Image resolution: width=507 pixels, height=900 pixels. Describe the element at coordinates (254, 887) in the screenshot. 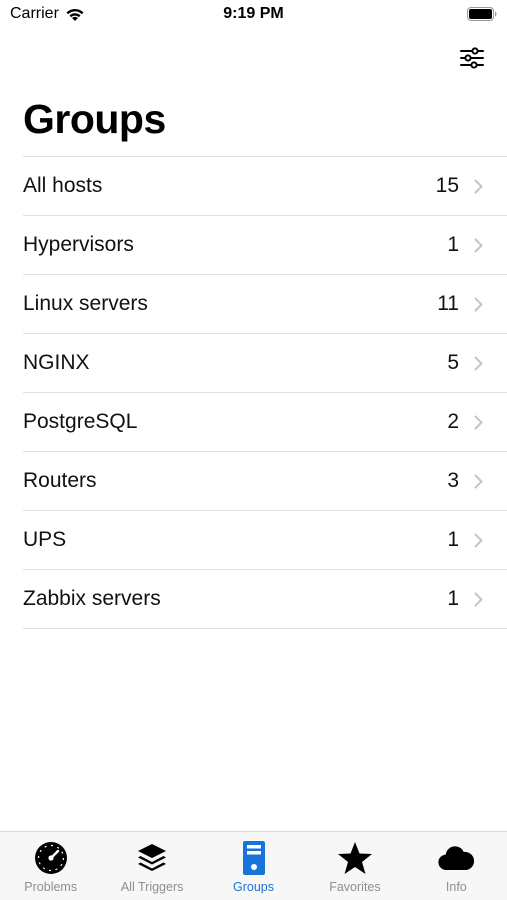

I see `tab-label: Groups` at that location.